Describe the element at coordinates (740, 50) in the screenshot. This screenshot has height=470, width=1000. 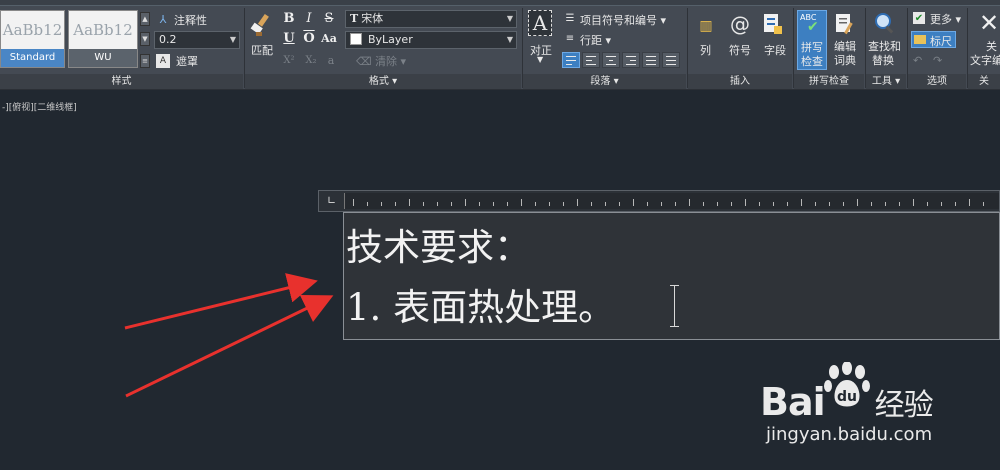
I see `symbol-button: 符号` at that location.